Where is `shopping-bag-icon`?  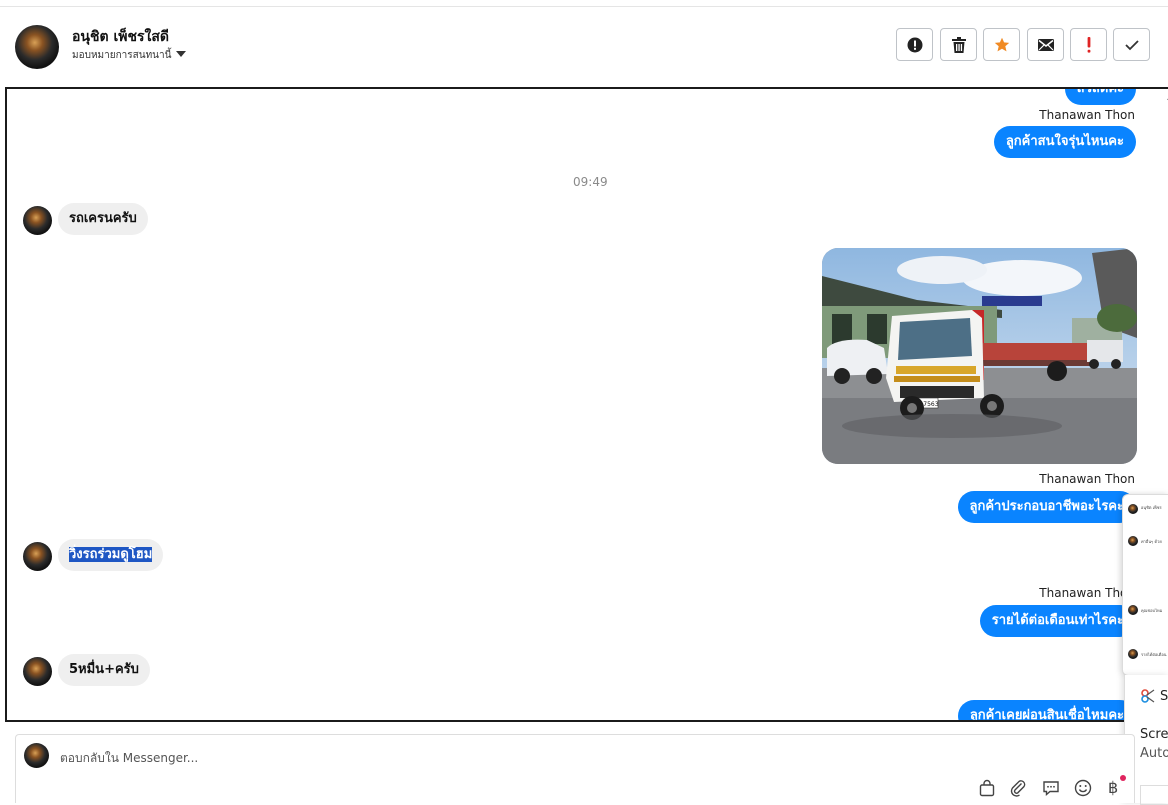 shopping-bag-icon is located at coordinates (987, 788).